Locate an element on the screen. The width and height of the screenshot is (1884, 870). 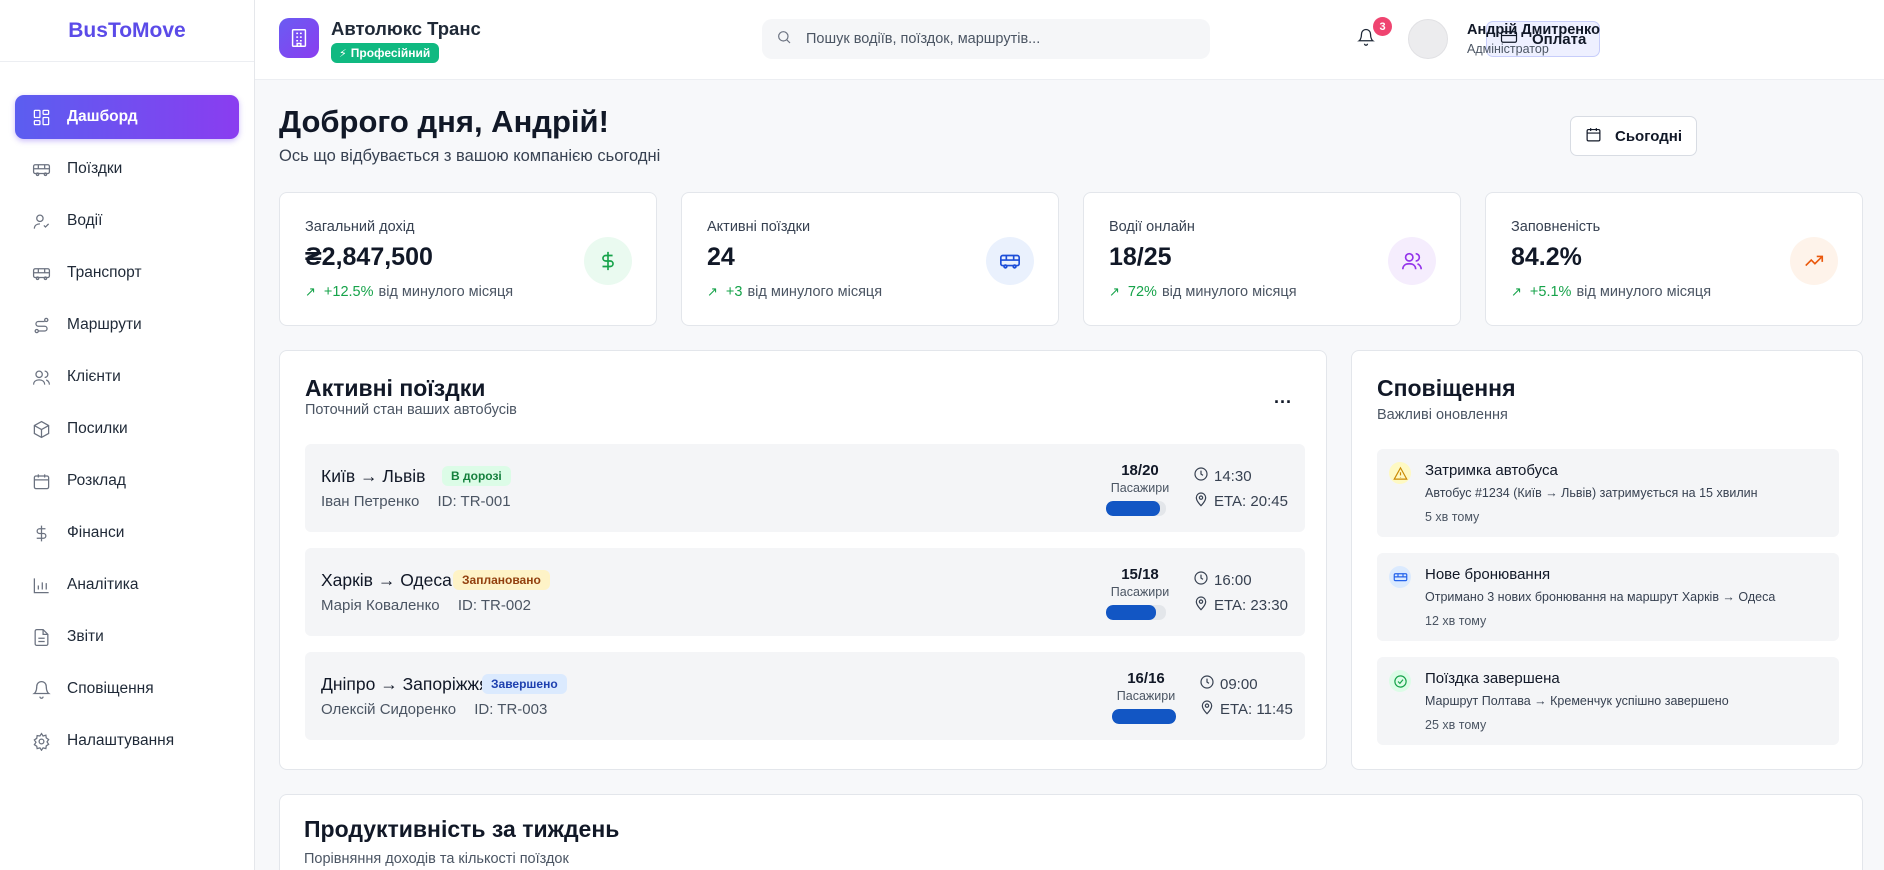
sidebar-item-label: Фінанси is located at coordinates (96, 532).